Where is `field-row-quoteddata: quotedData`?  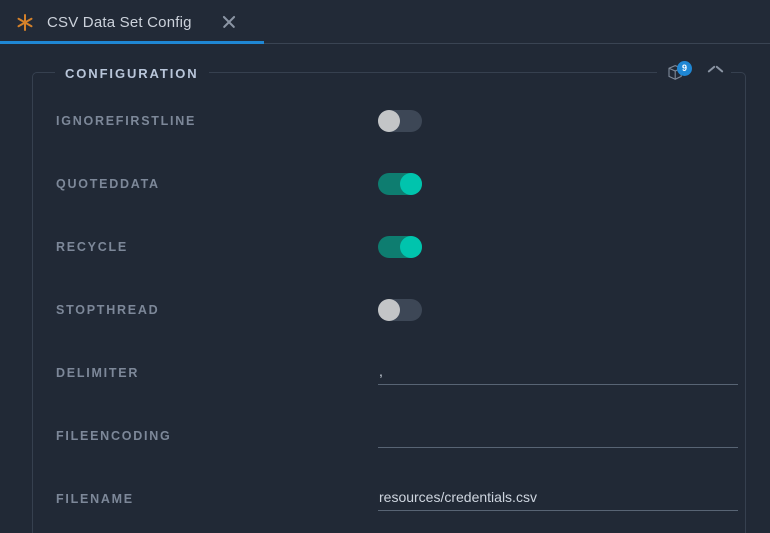
field-row-quoteddata: quotedData is located at coordinates (389, 183).